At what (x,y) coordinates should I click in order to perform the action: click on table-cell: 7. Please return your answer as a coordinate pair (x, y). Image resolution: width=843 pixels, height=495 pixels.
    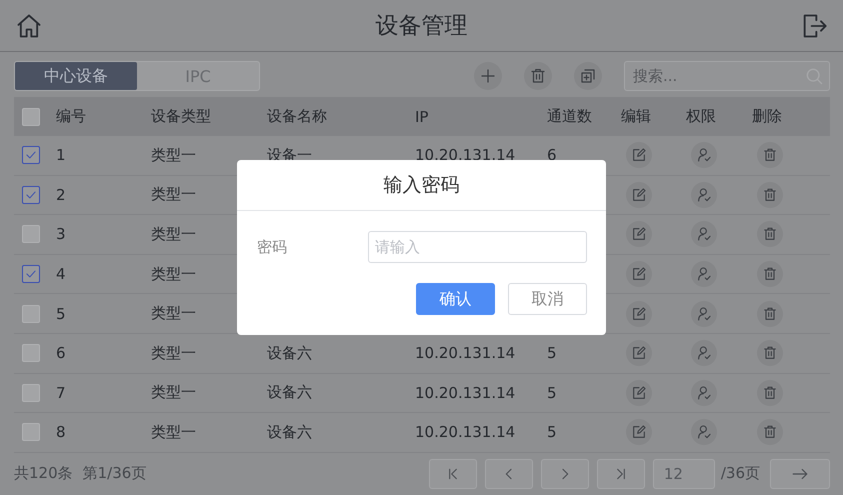
    Looking at the image, I should click on (61, 393).